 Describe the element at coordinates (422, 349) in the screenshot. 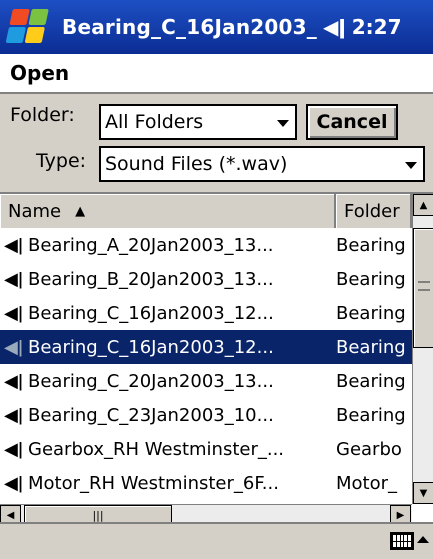

I see `vertical-scrollbar: ▲ ▼` at that location.